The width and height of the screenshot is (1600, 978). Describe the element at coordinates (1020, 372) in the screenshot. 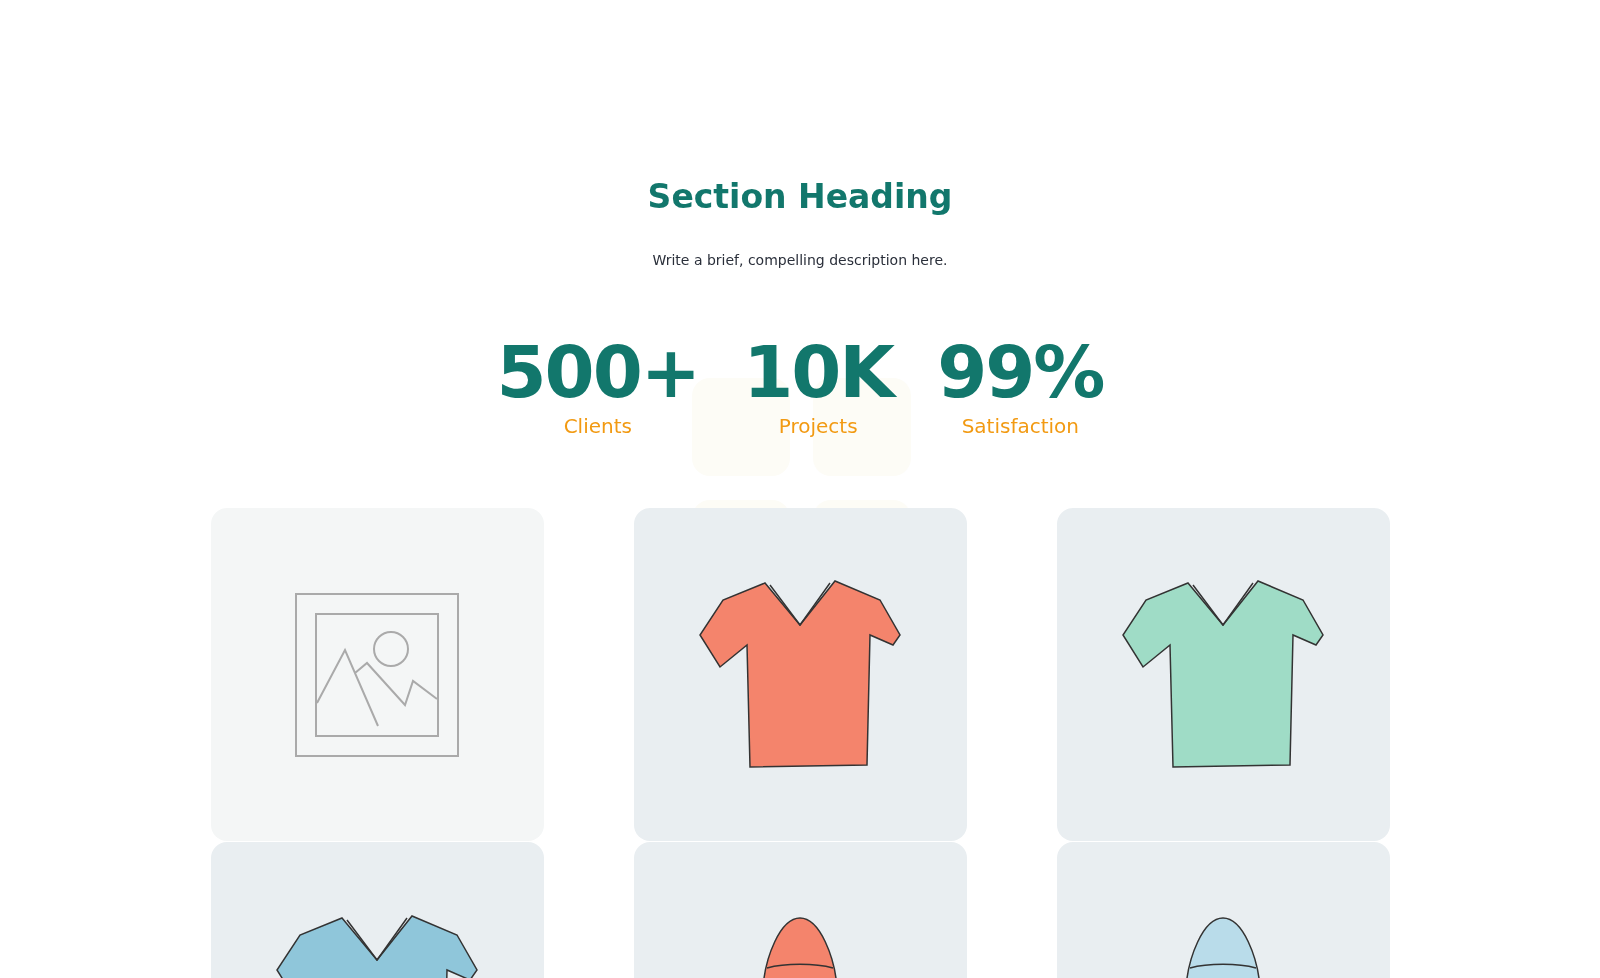

I see `stat-value: 99%` at that location.